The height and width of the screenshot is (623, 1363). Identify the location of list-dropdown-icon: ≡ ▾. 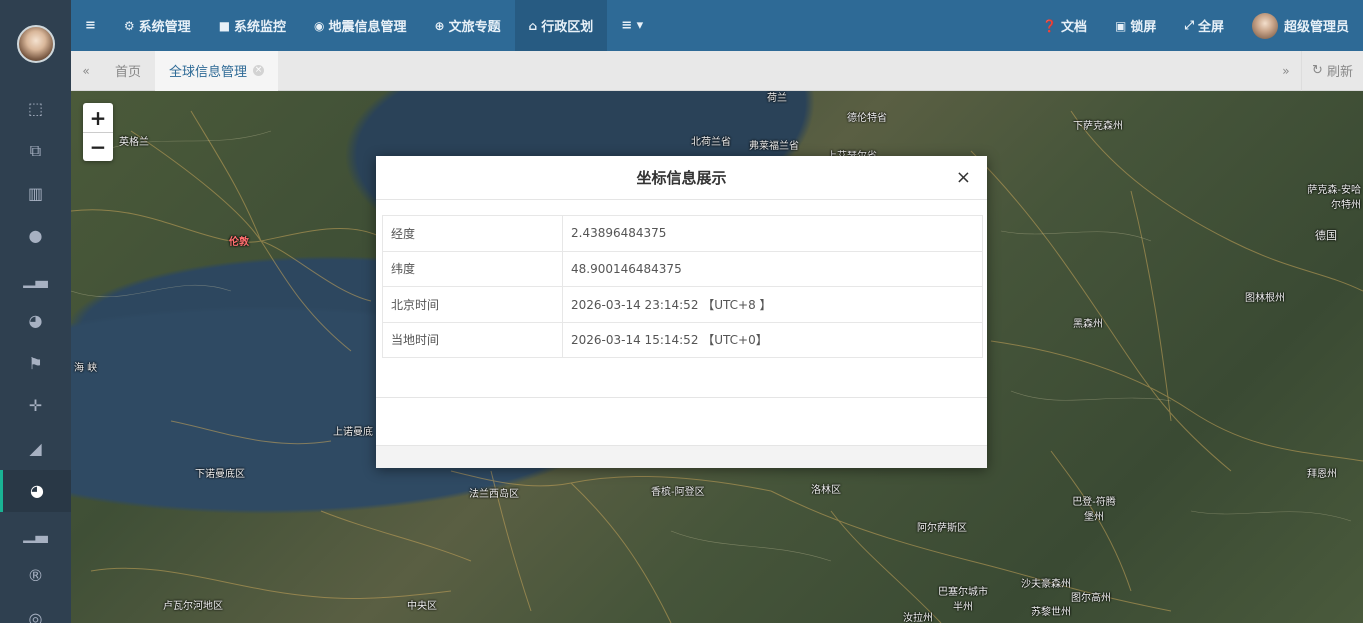
(632, 25).